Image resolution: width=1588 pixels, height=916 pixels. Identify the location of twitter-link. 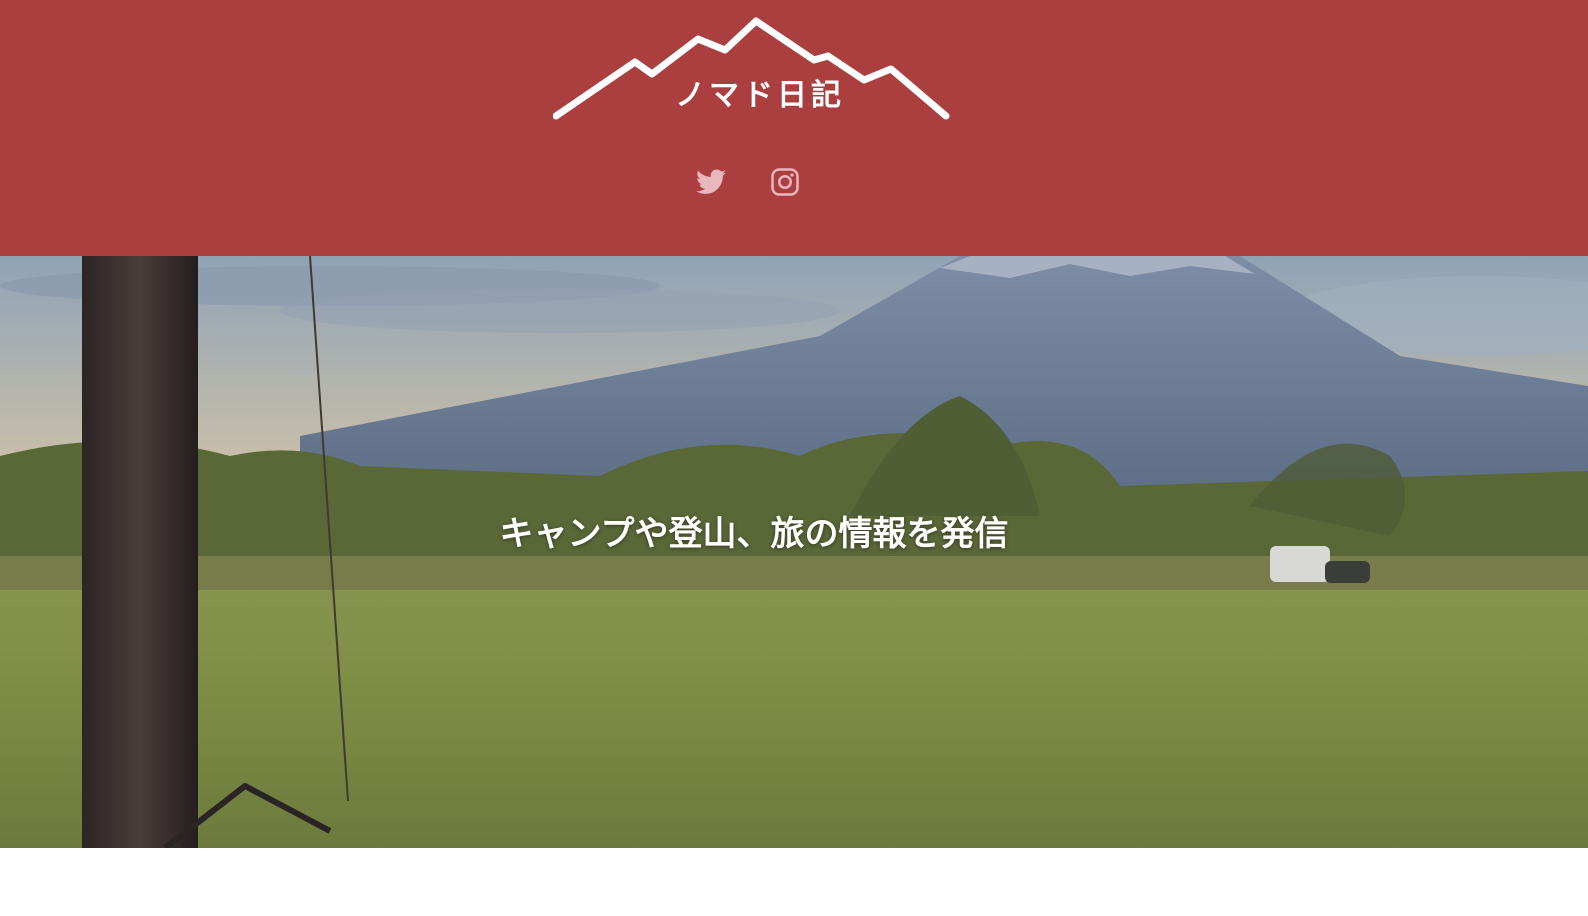
(711, 182).